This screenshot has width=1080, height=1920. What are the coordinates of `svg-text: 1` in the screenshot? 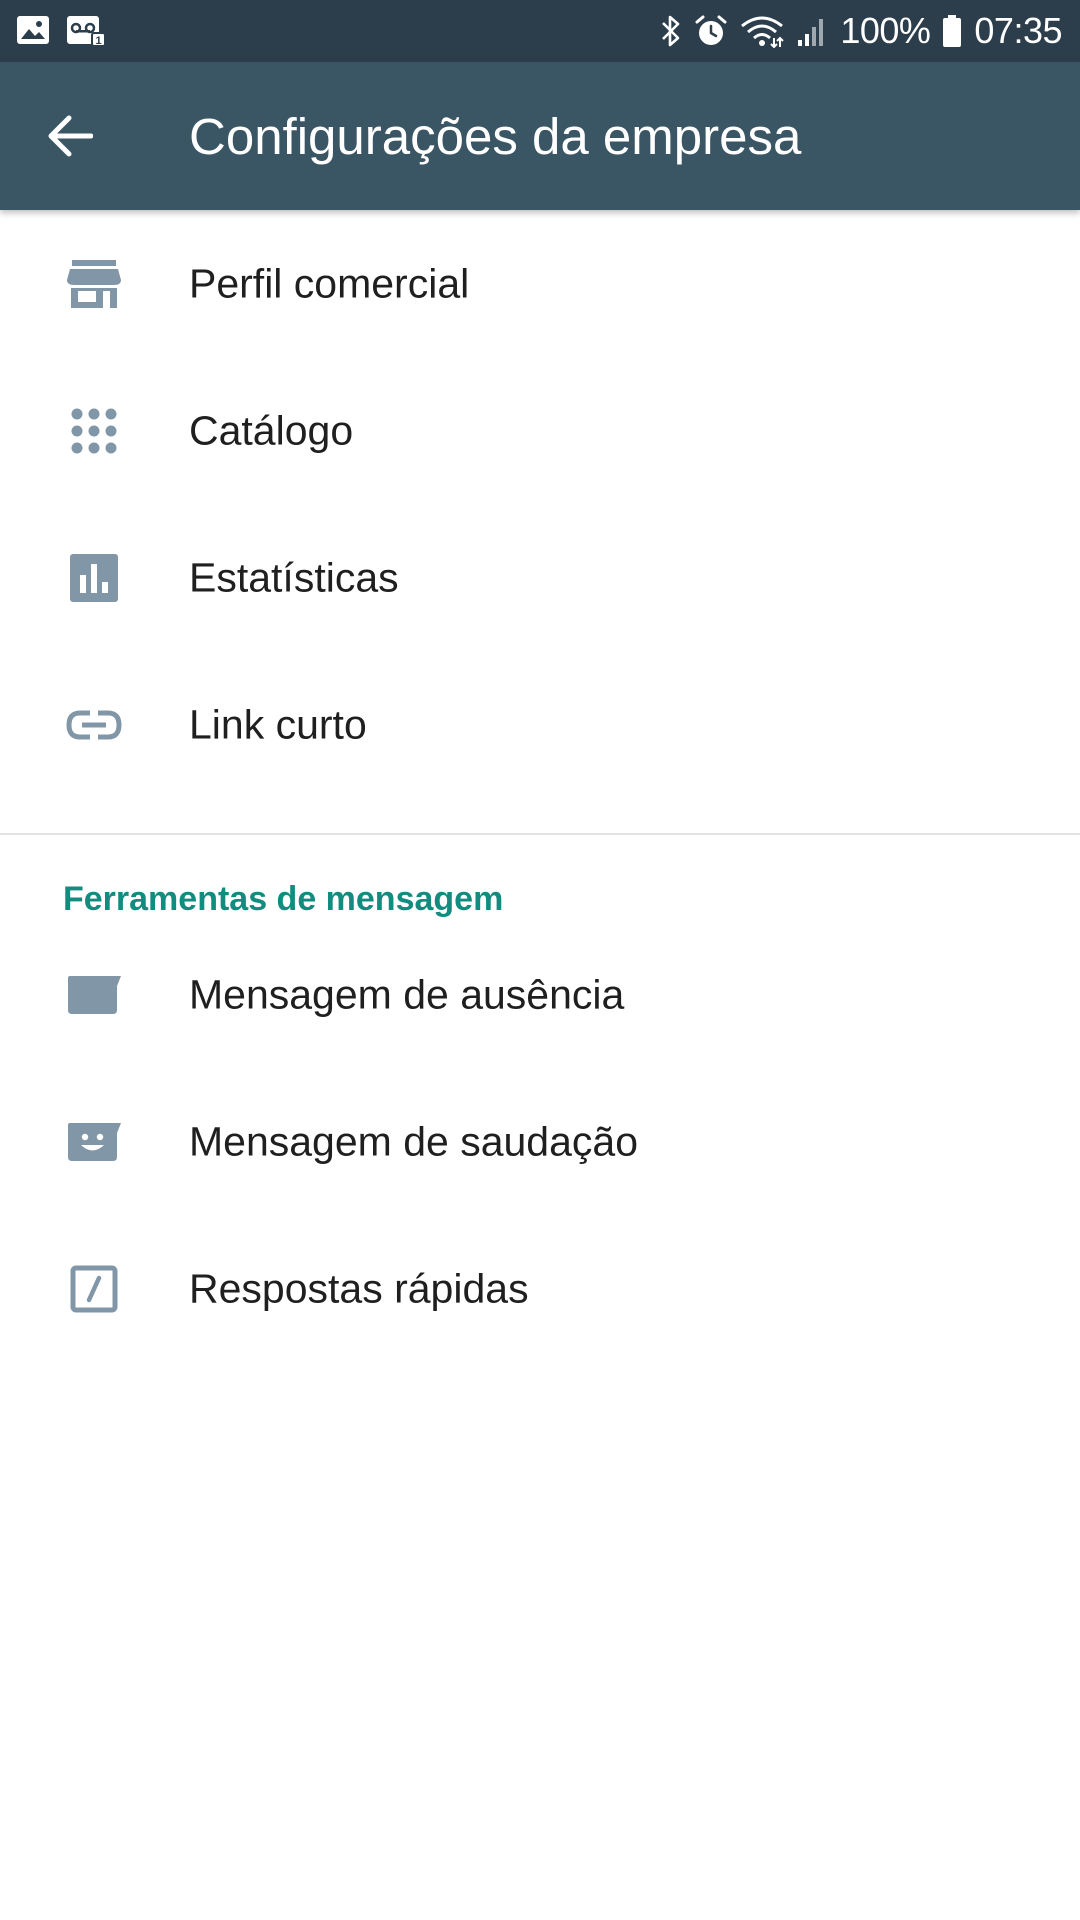 It's located at (98, 41).